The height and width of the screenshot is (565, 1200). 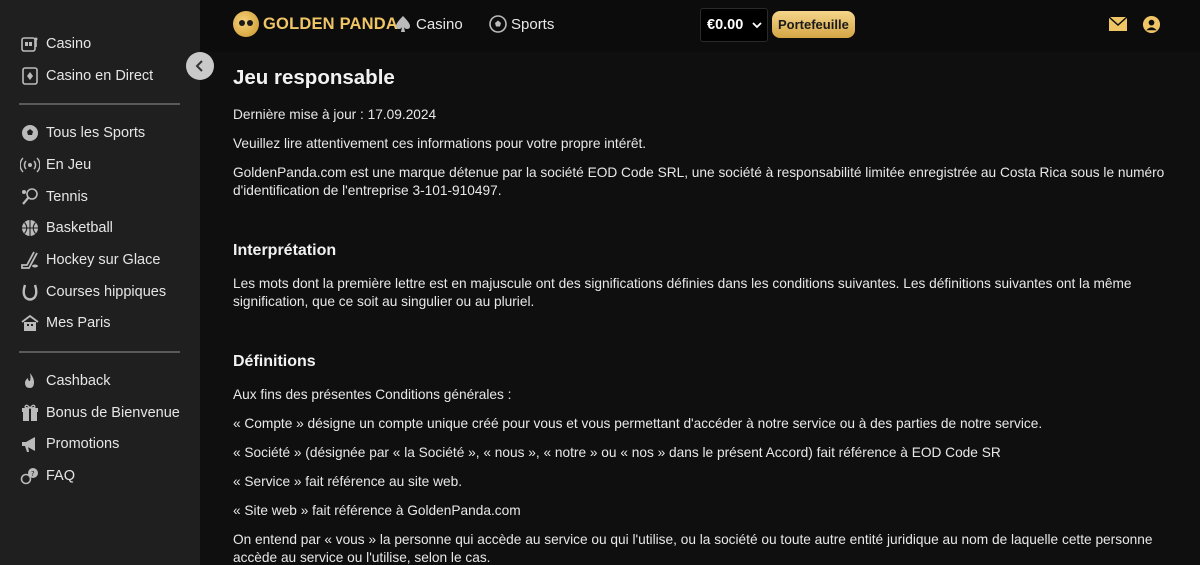 I want to click on page-title: Jeu responsable, so click(x=314, y=77).